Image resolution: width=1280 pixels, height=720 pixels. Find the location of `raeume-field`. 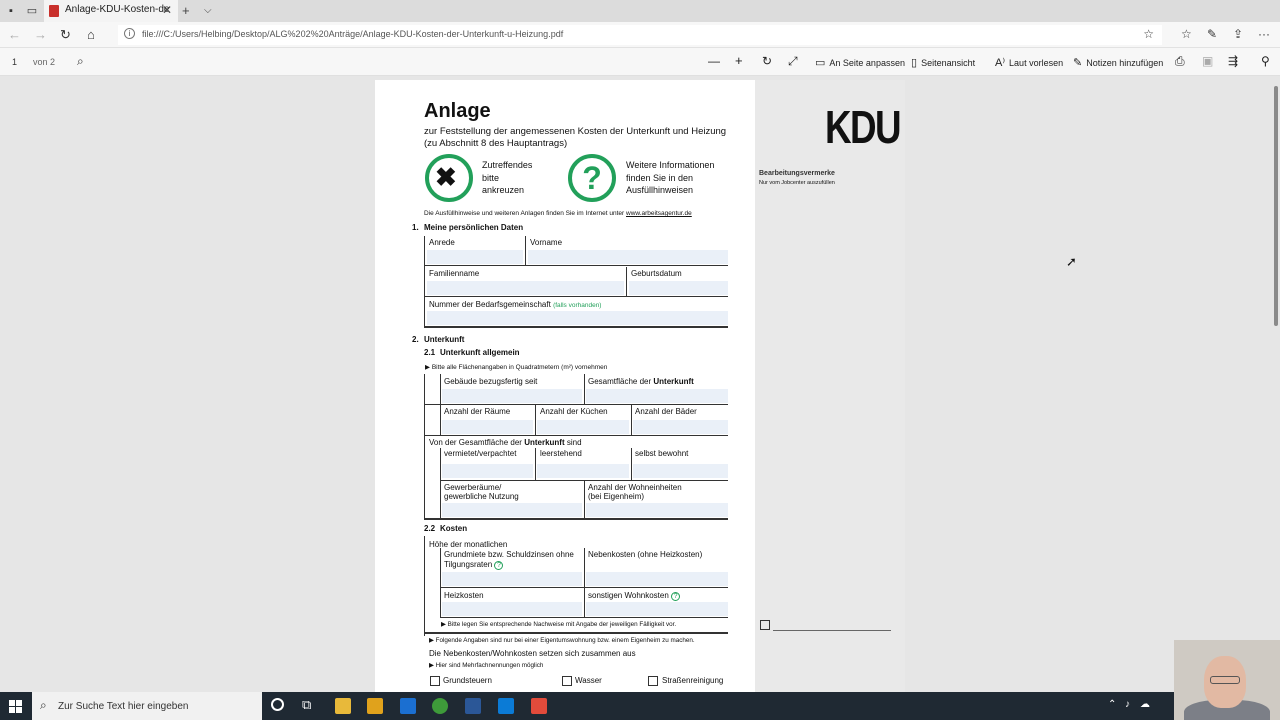

raeume-field is located at coordinates (487, 427).